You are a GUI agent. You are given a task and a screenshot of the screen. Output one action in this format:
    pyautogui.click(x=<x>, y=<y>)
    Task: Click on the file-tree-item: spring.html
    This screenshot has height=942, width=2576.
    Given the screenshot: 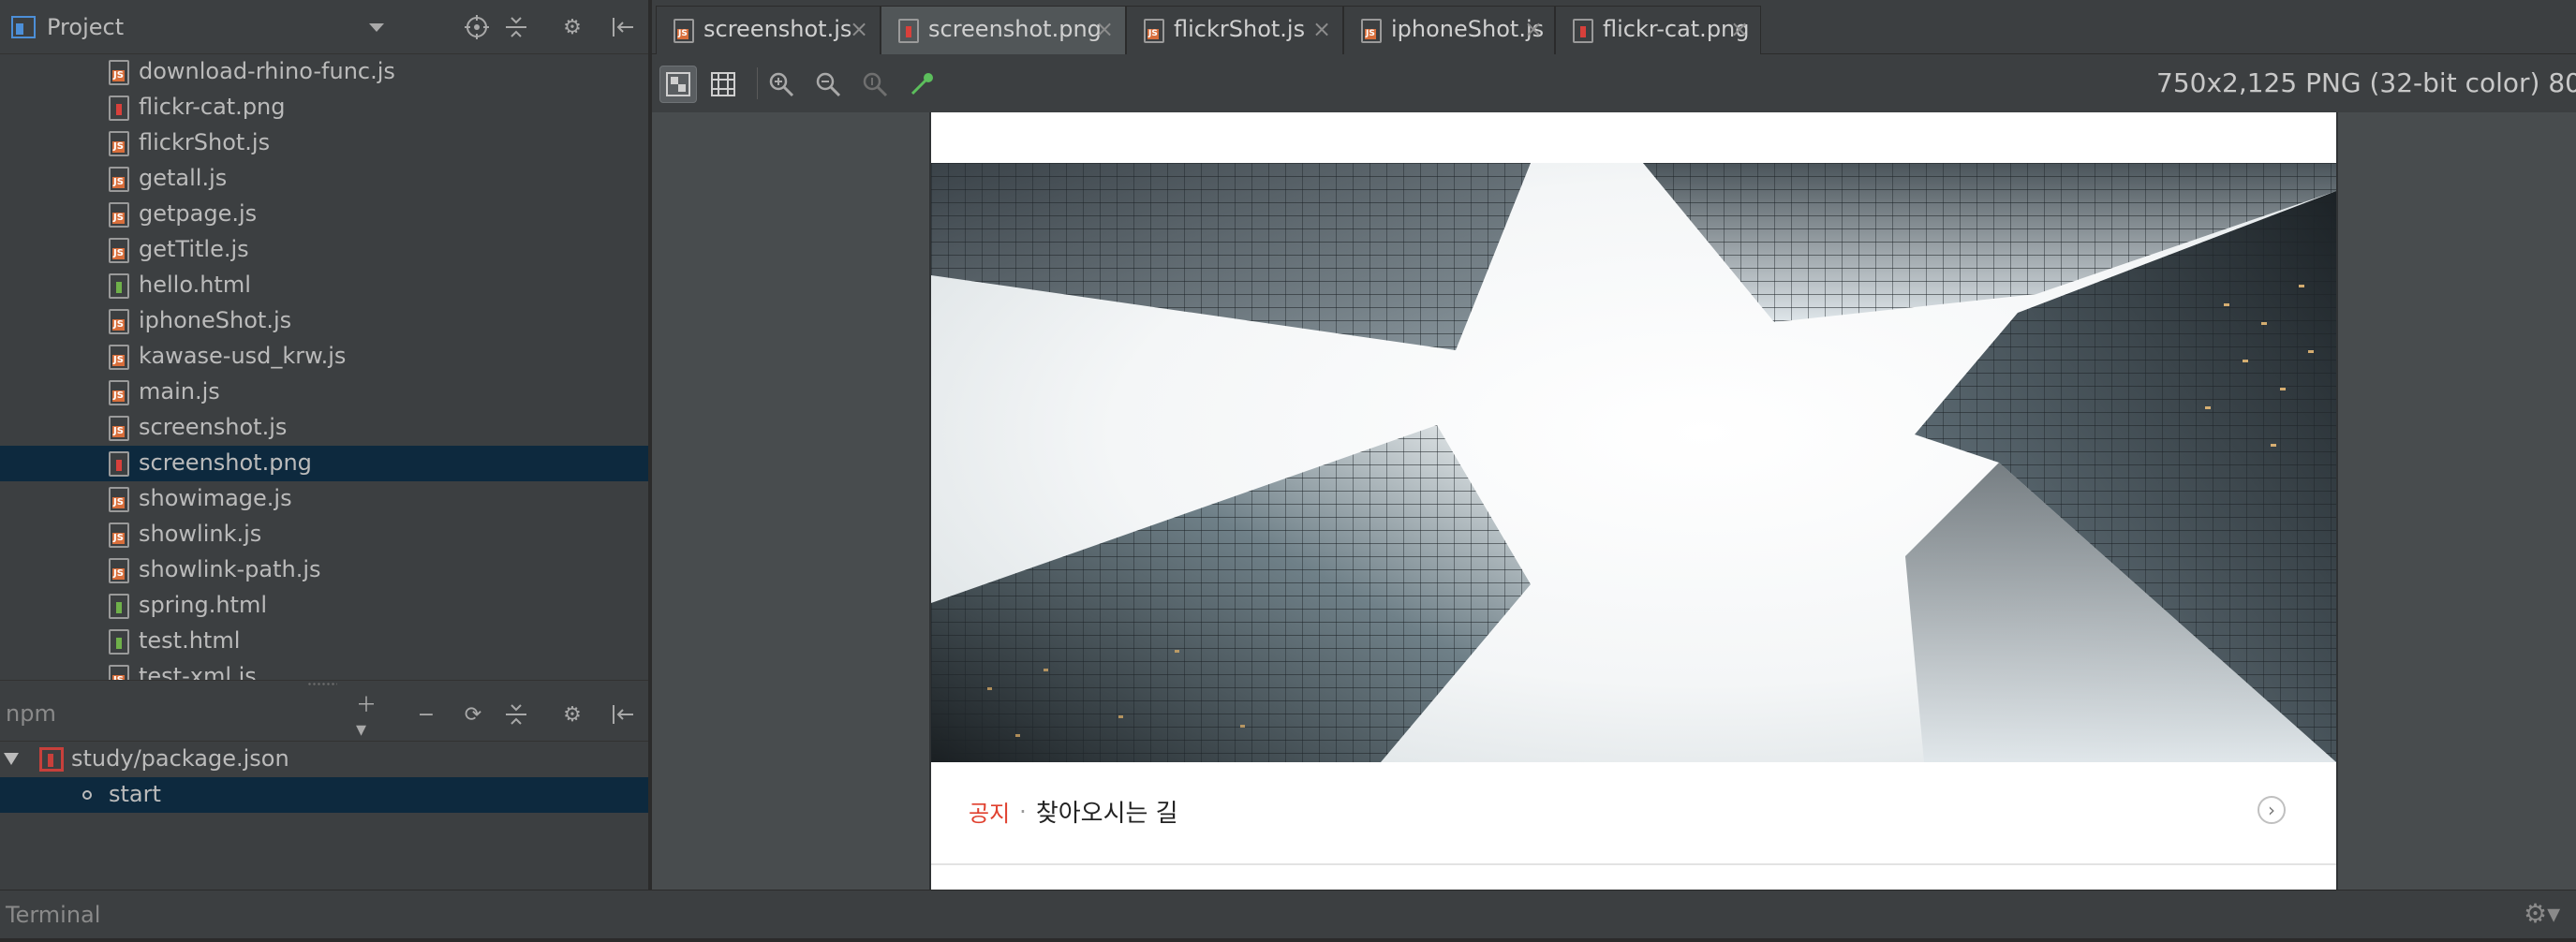 What is the action you would take?
    pyautogui.click(x=324, y=606)
    